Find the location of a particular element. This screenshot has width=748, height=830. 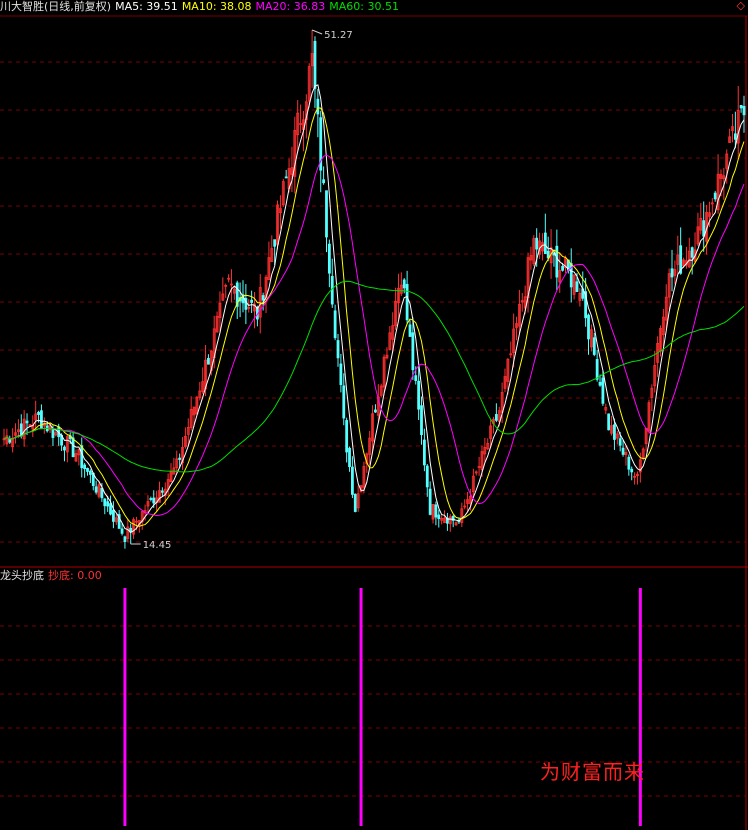

ma60-label: MA60: 30.51 is located at coordinates (364, 6).